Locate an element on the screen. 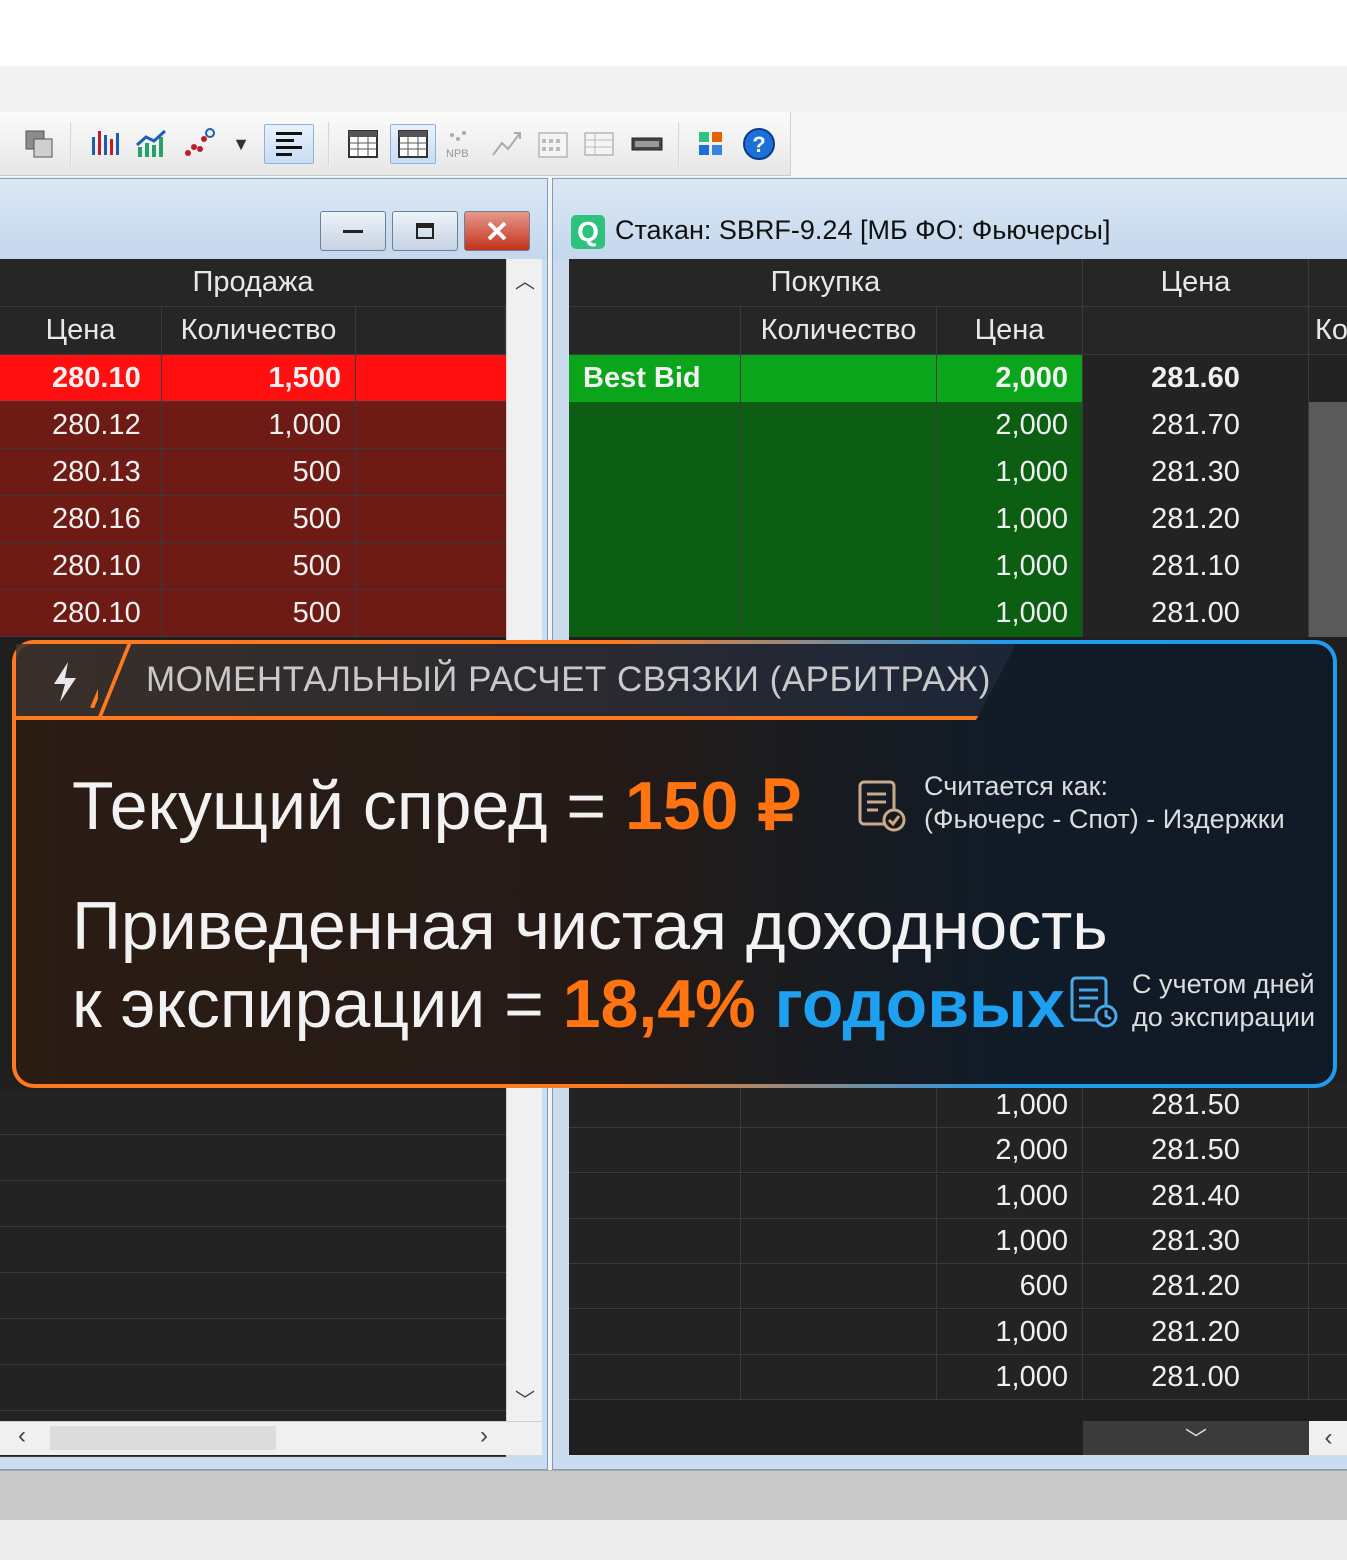  table-row: Best Bid 2,000 281.60 is located at coordinates (958, 378).